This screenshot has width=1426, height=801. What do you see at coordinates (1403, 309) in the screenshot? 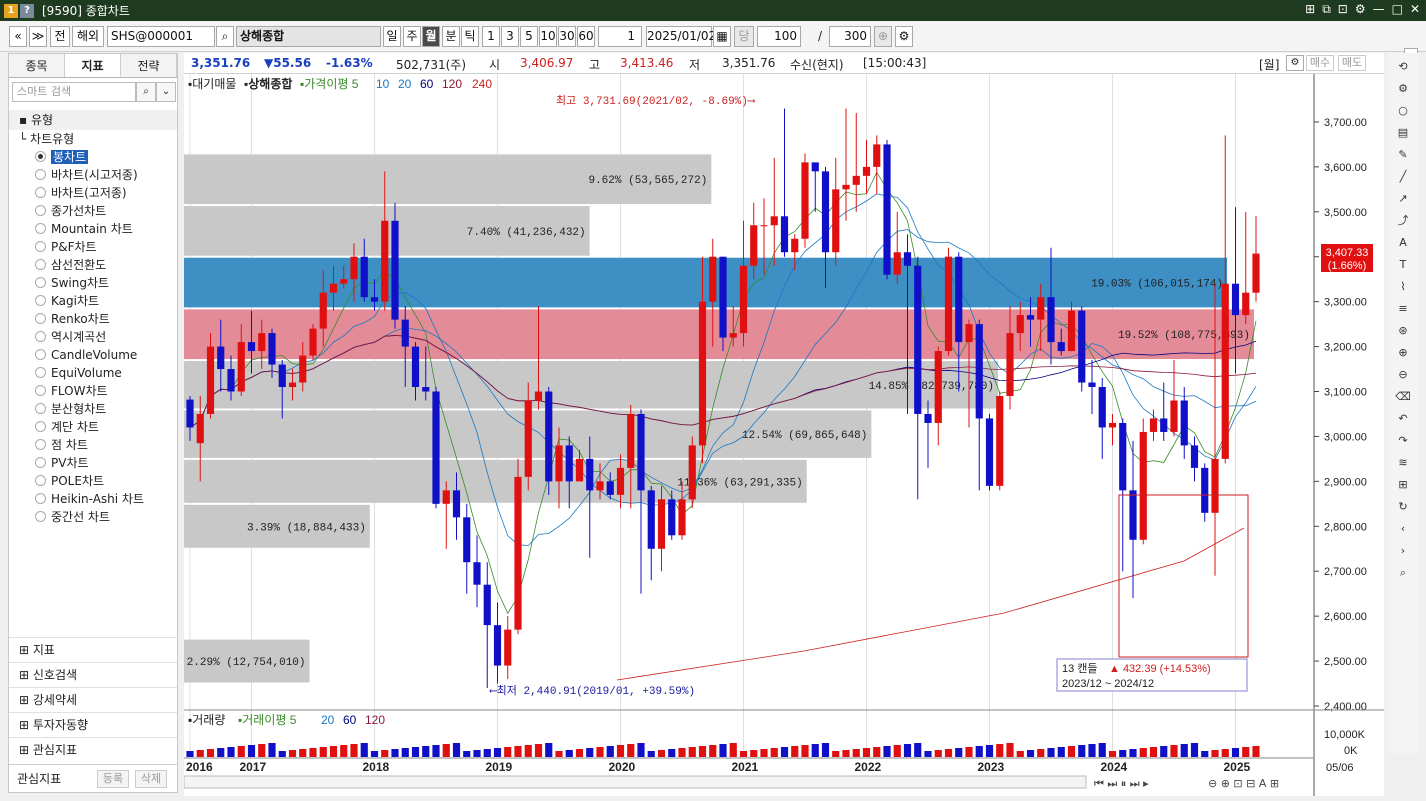
I see `fib-icon: ≡` at bounding box center [1403, 309].